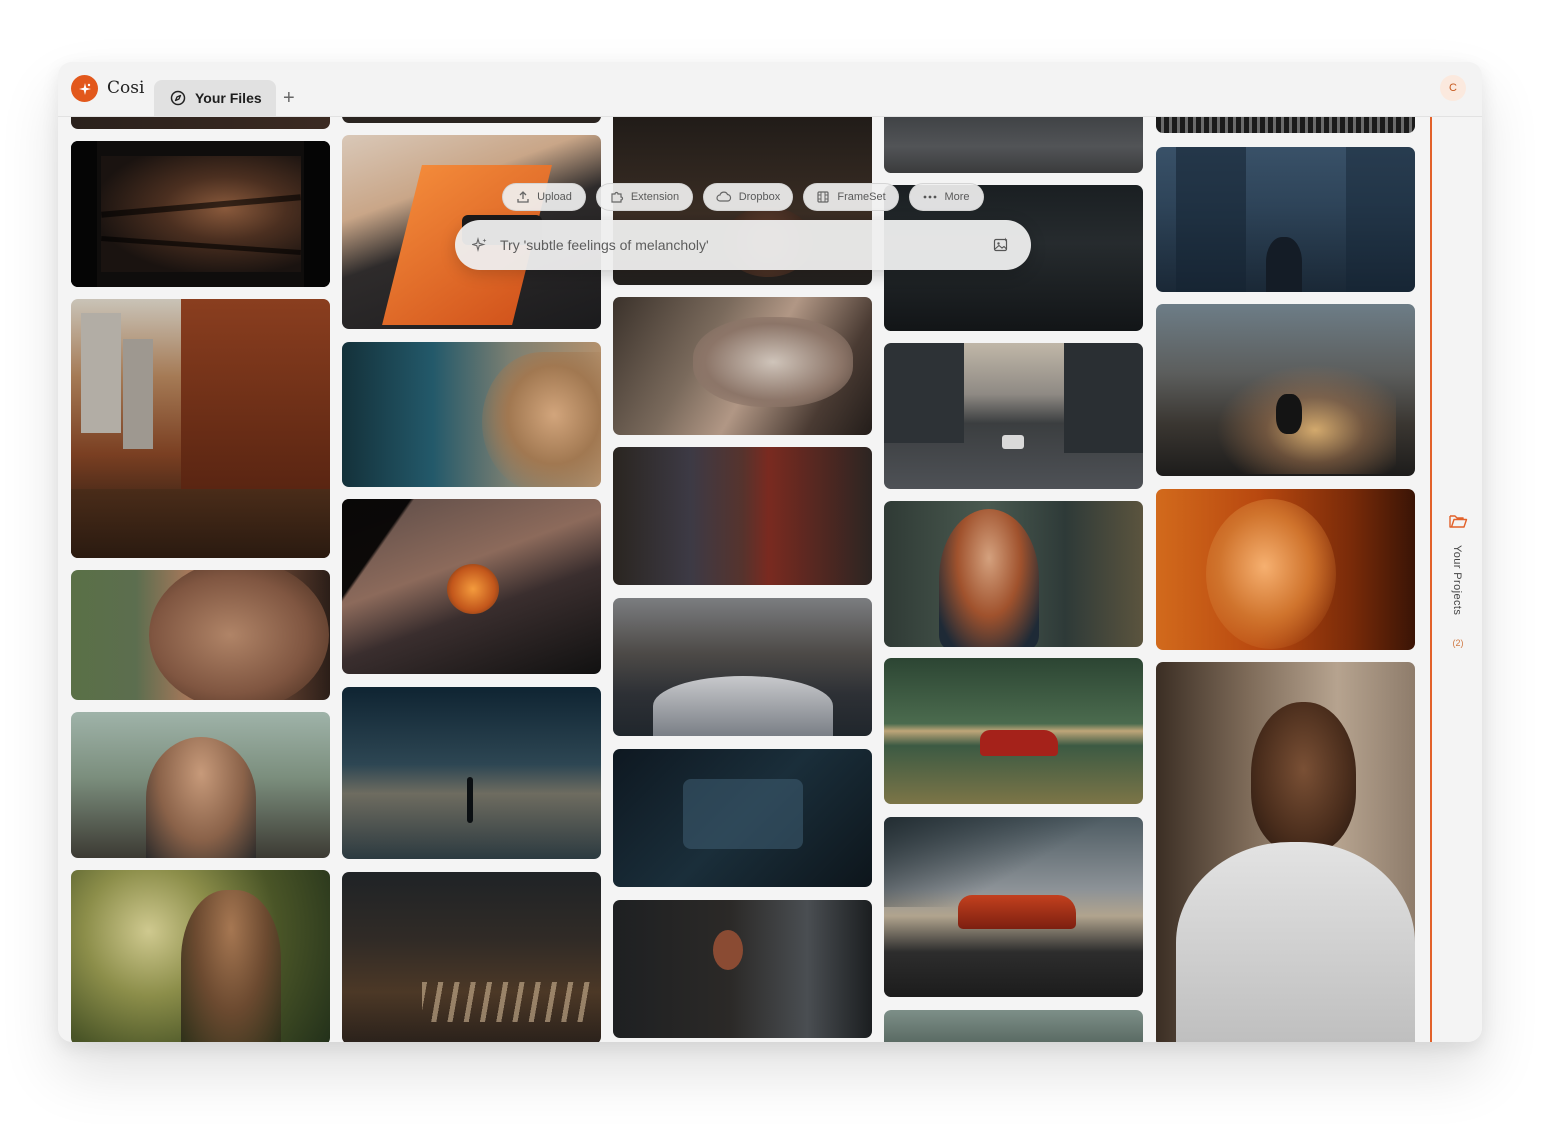  I want to click on app-brand-name: Cosi, so click(126, 88).